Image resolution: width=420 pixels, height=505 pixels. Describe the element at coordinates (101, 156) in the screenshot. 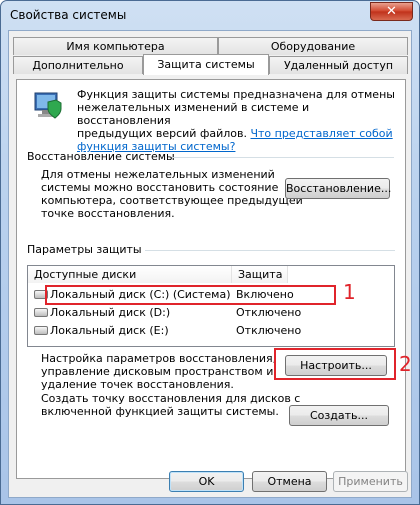

I see `restore-section-label: Восстановление системы` at that location.